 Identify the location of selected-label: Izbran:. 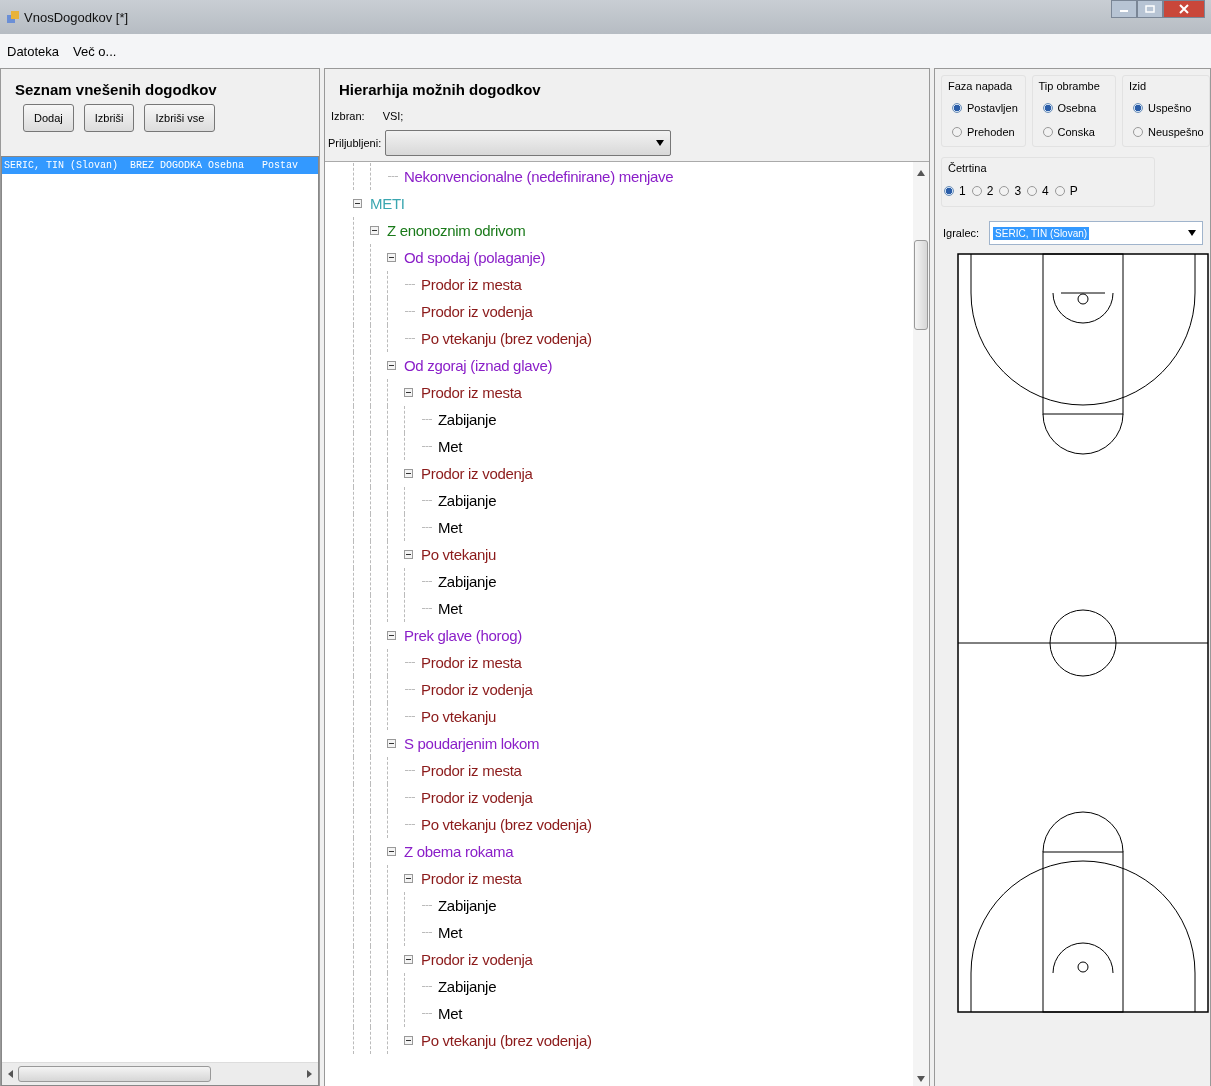
(348, 116).